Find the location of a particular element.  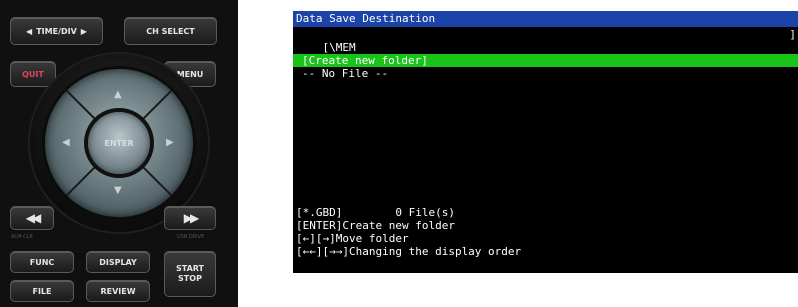

review-key: REVIEW is located at coordinates (118, 291).